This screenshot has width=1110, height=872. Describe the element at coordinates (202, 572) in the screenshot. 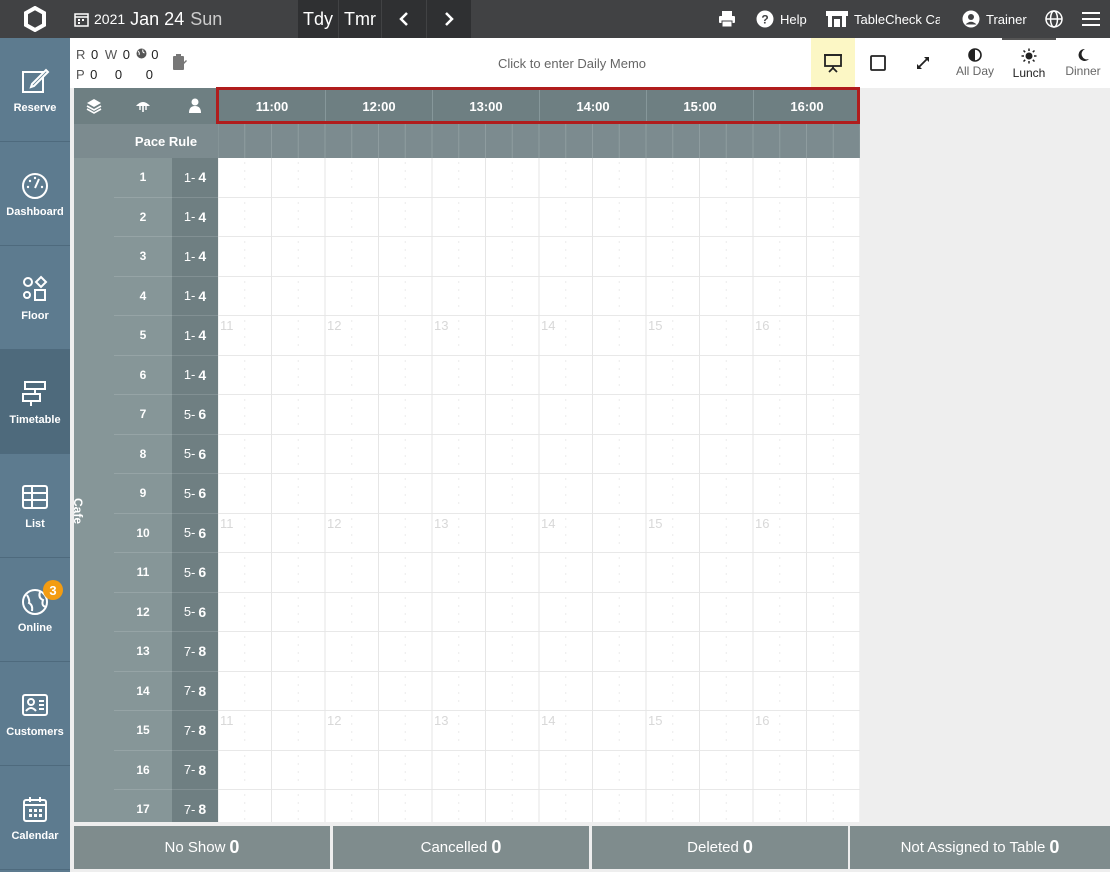

I see `capacity-max: 6` at that location.